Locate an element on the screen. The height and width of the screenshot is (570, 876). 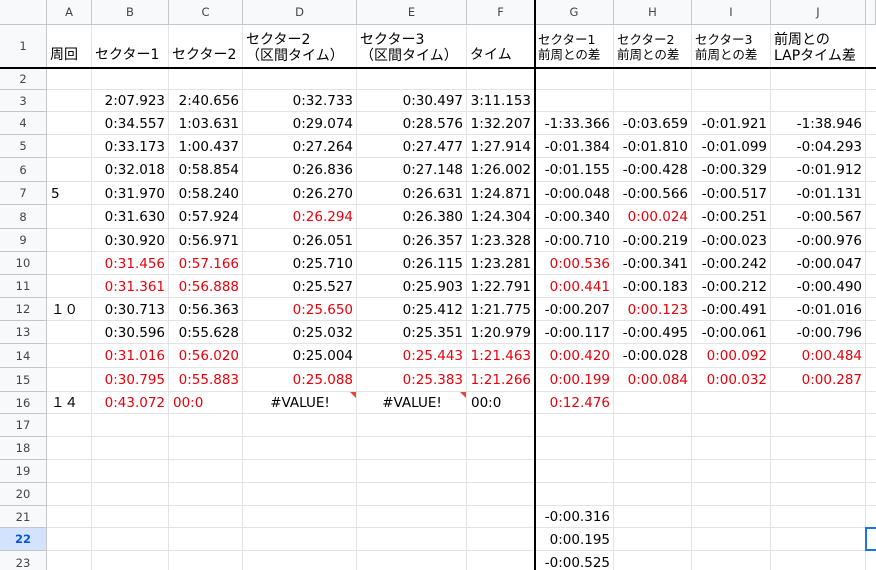
cell-f15: 1:21.266 is located at coordinates (499, 380).